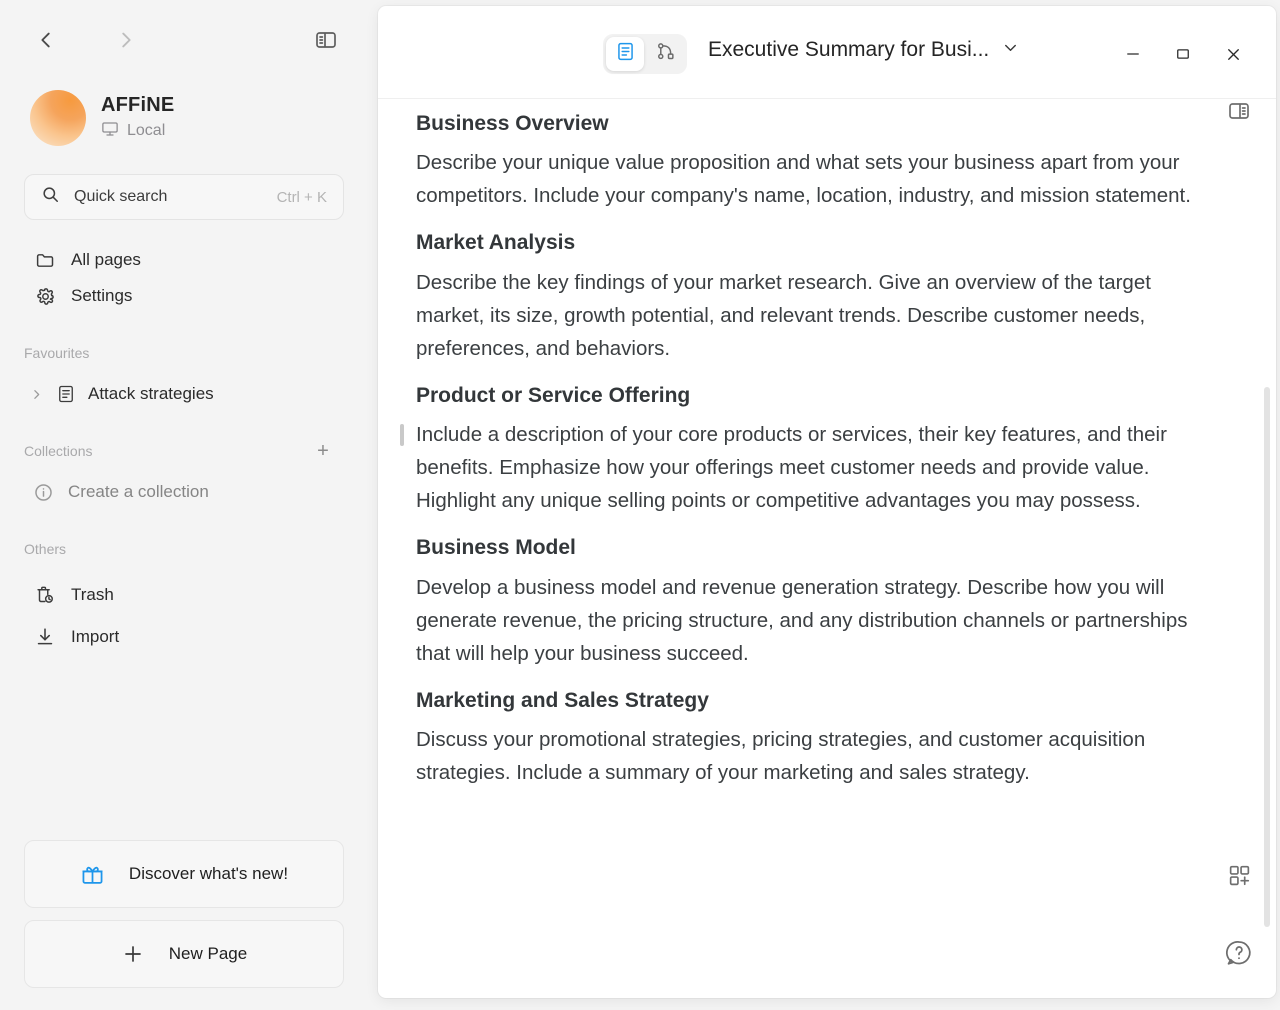 The height and width of the screenshot is (1010, 1280). I want to click on new-page-label: New Page, so click(208, 953).